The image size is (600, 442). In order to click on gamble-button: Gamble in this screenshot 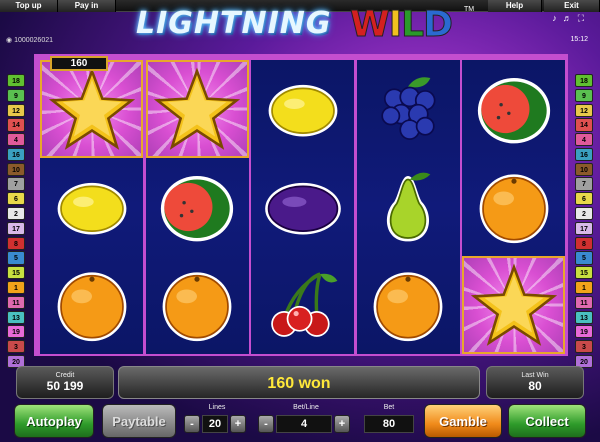, I will do `click(463, 421)`.